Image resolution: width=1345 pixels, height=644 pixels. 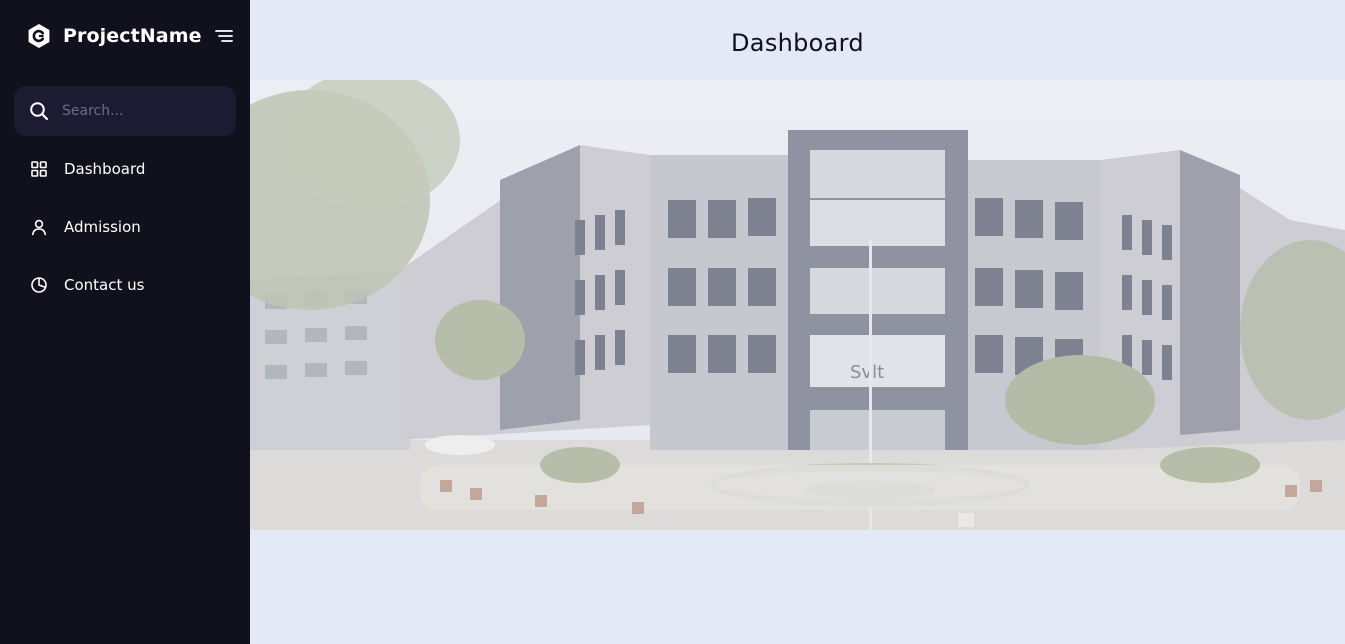 What do you see at coordinates (224, 36) in the screenshot?
I see `menu-lines-icon` at bounding box center [224, 36].